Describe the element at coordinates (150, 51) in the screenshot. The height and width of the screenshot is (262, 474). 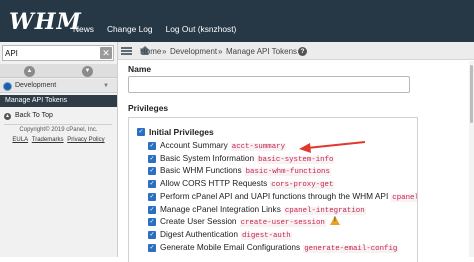
I see `breadcrumb-home: Home` at that location.